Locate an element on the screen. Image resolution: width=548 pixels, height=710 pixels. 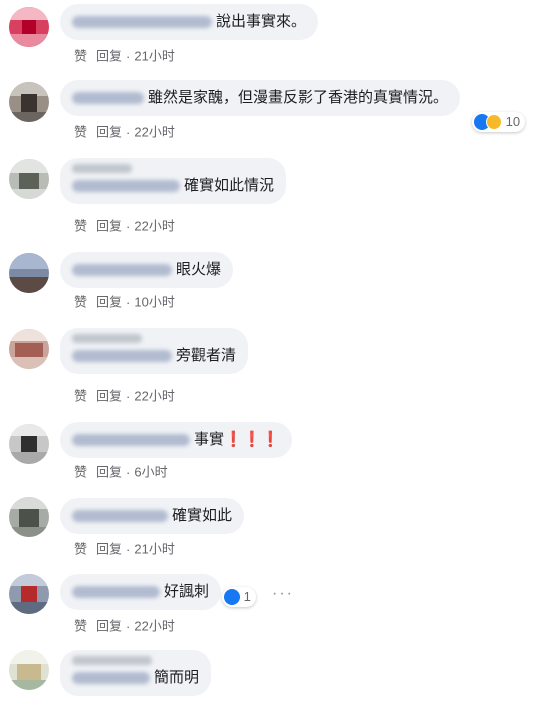
reactions-badge: 10 is located at coordinates (499, 122).